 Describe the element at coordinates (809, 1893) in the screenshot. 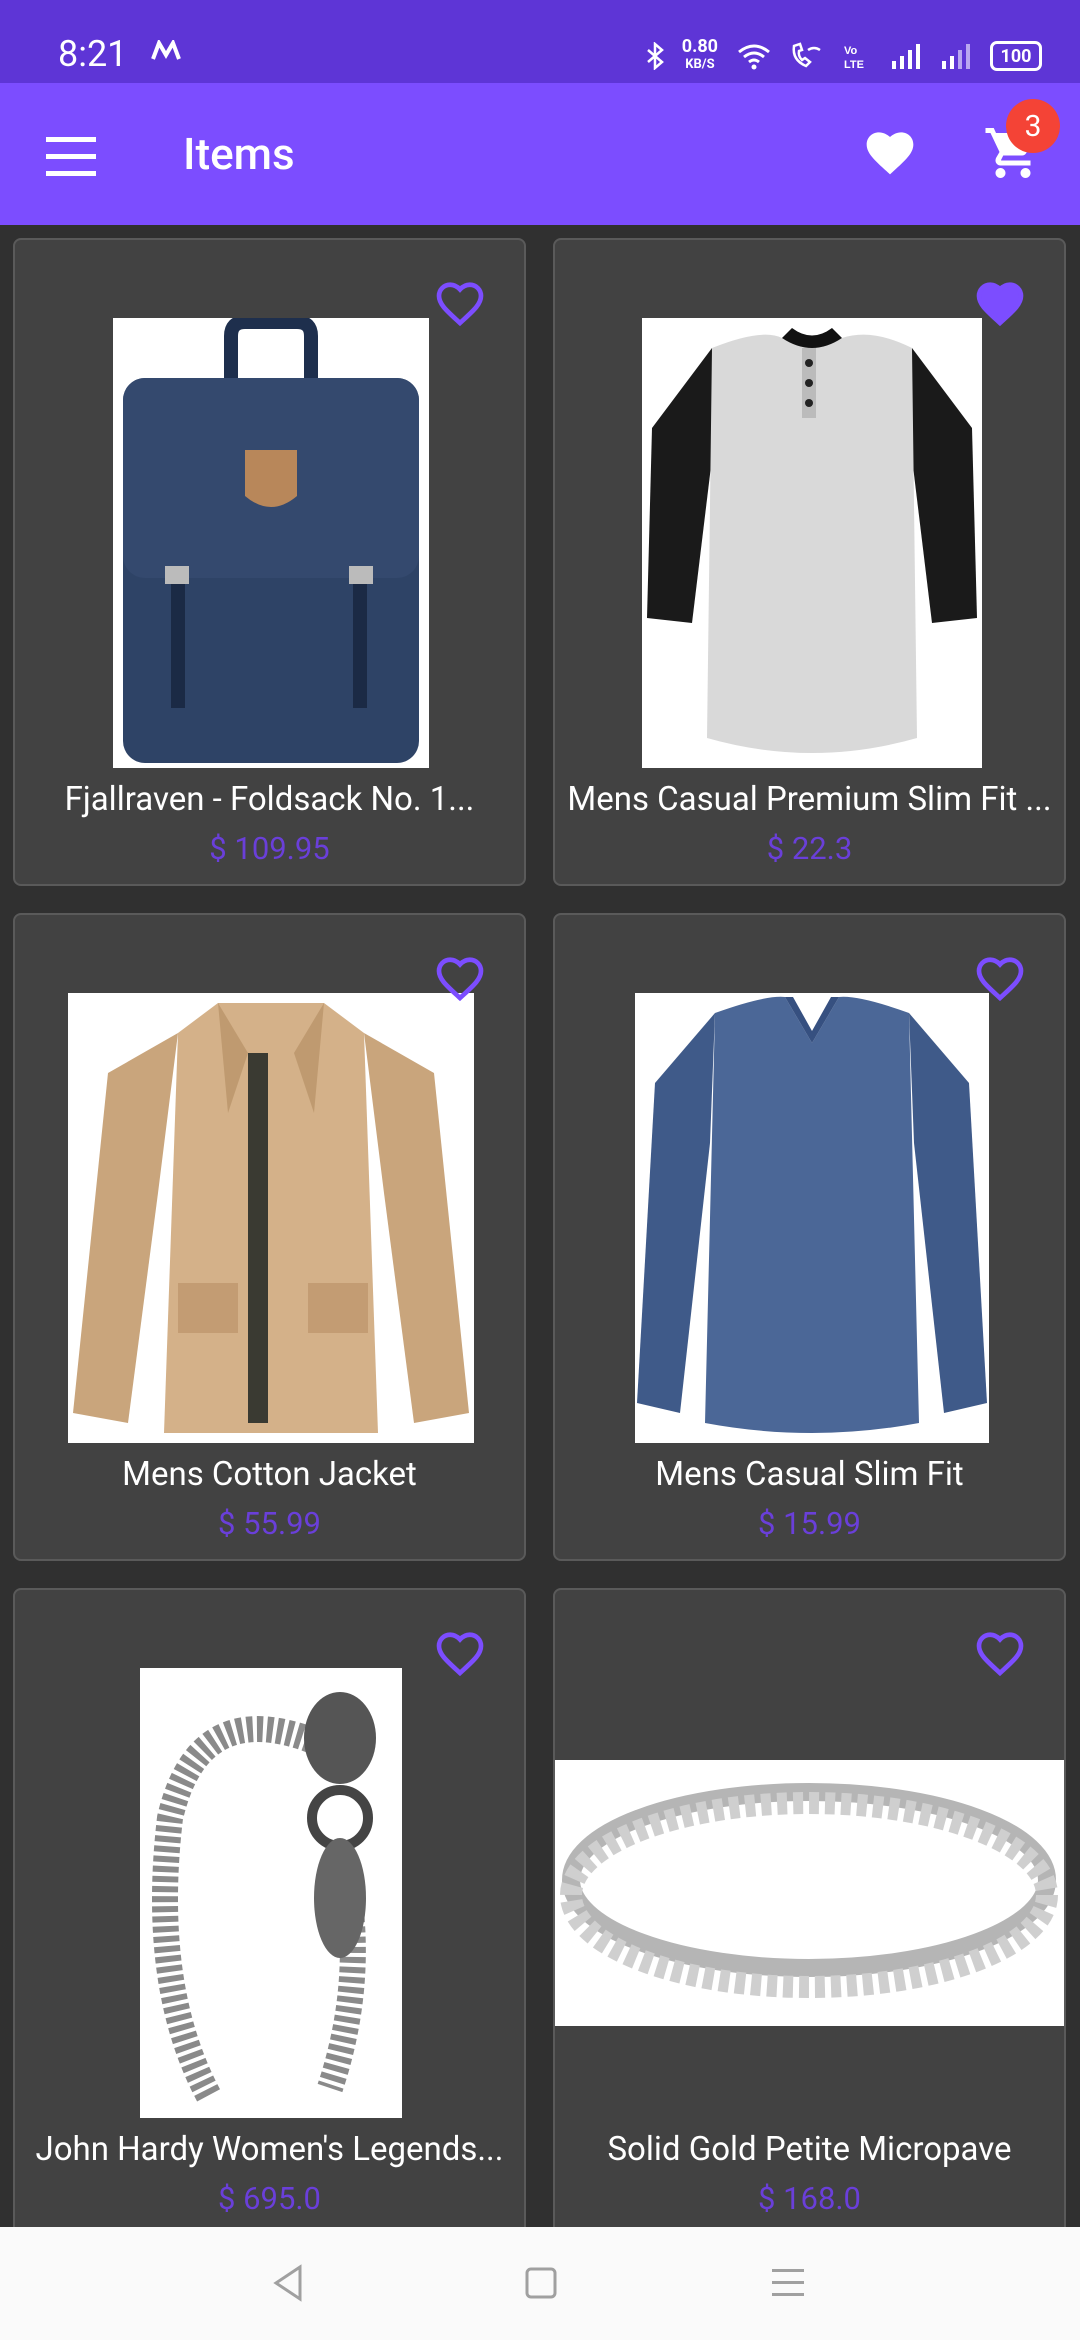

I see `ring-image` at that location.